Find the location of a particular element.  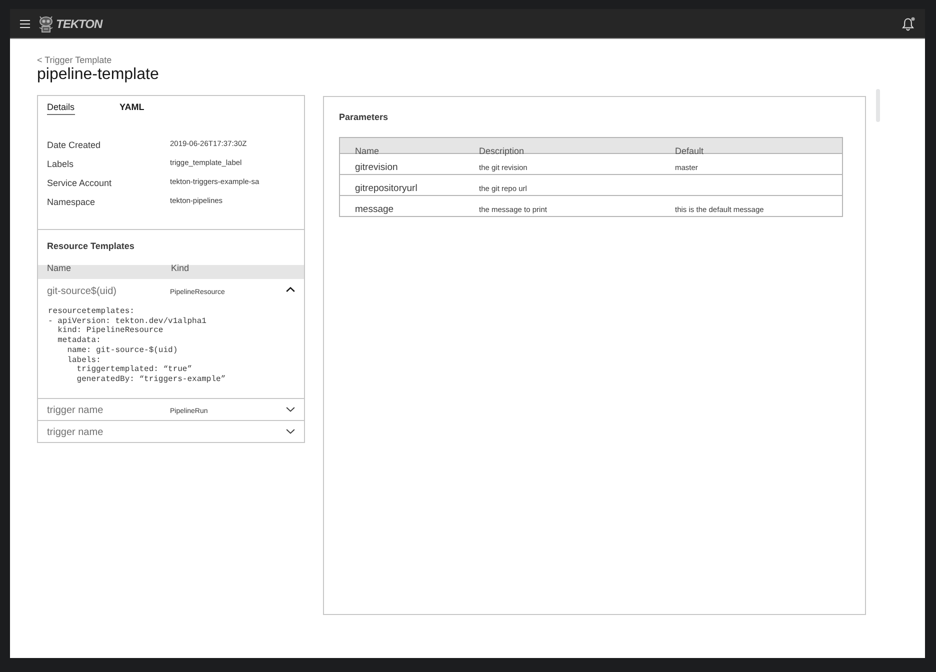

table-cell: gitrevision is located at coordinates (376, 167).